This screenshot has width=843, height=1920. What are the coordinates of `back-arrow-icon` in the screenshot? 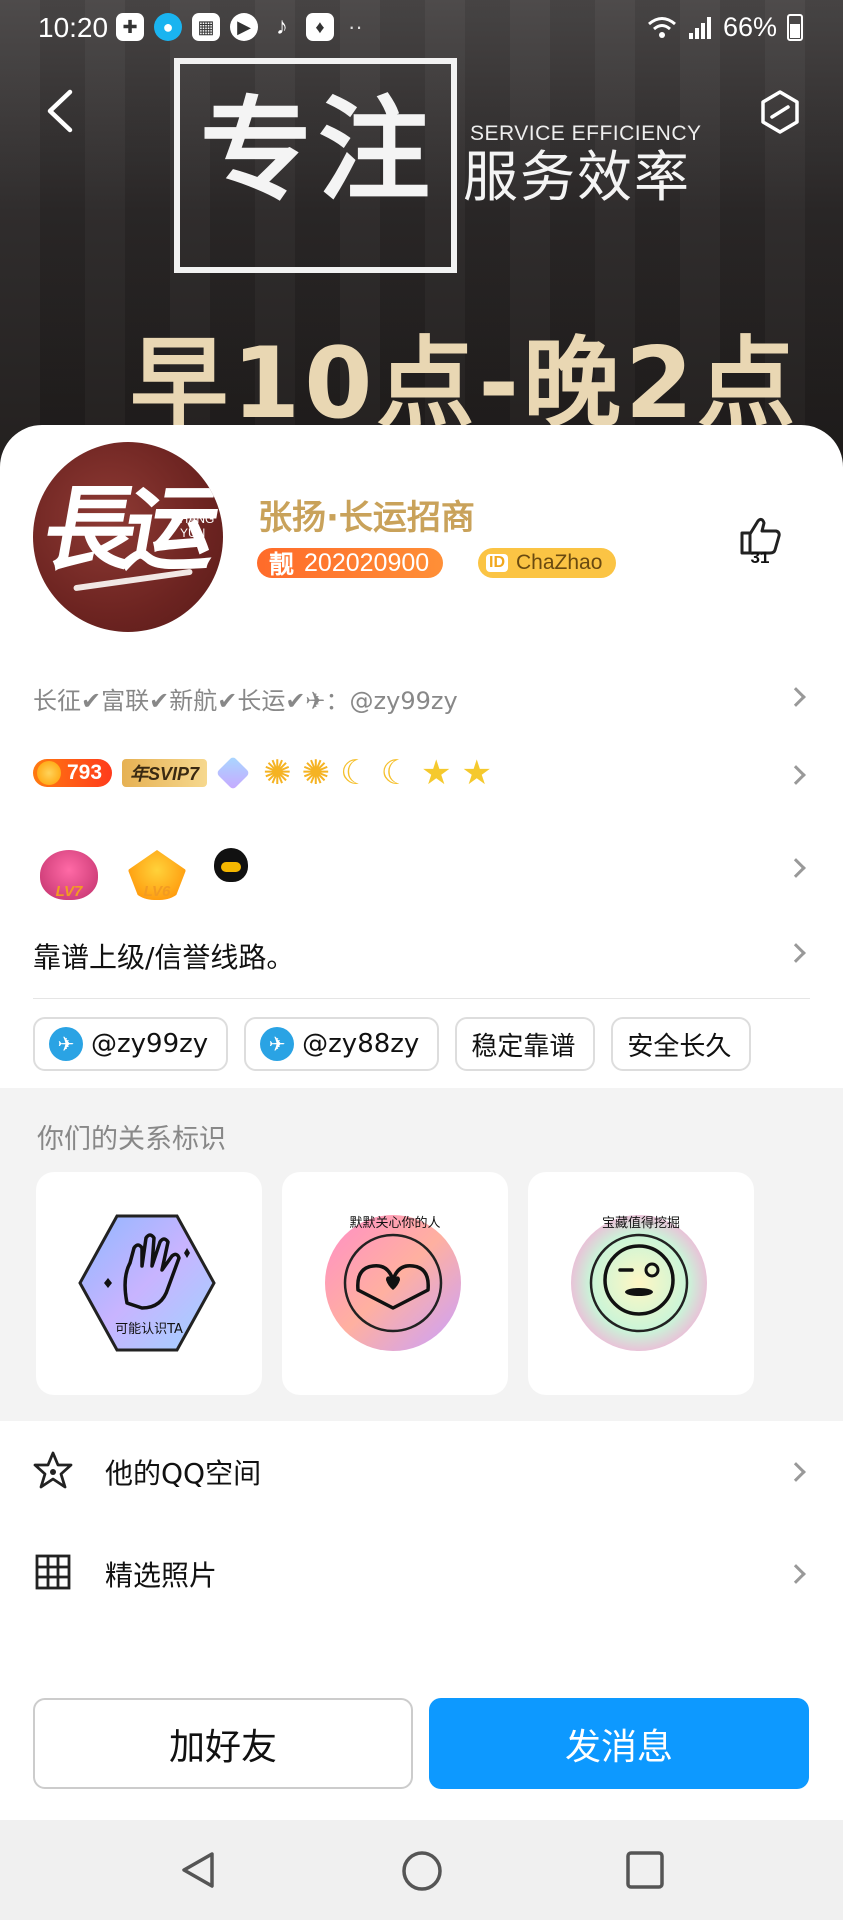 It's located at (60, 111).